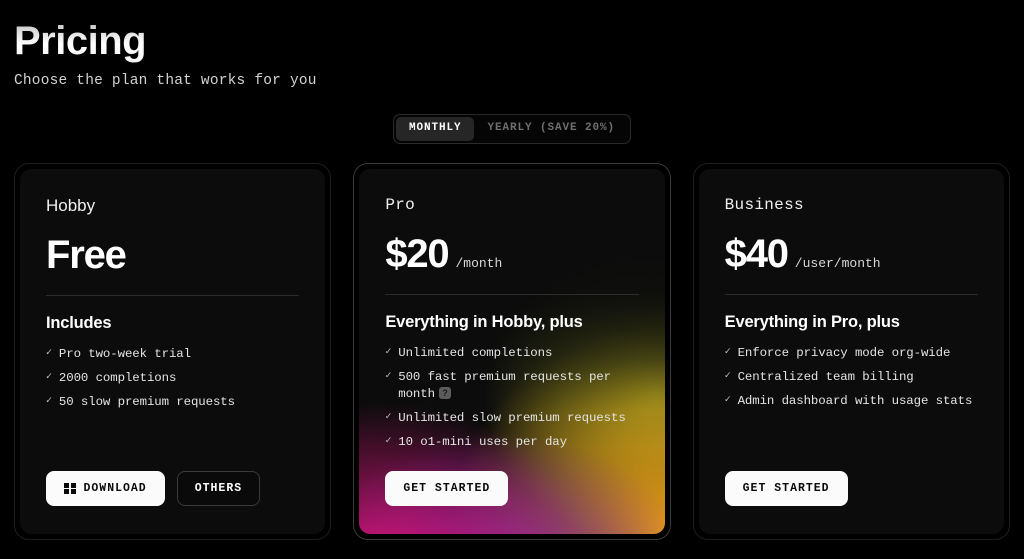  I want to click on plan-cta-row-pro: GET STARTED, so click(511, 488).